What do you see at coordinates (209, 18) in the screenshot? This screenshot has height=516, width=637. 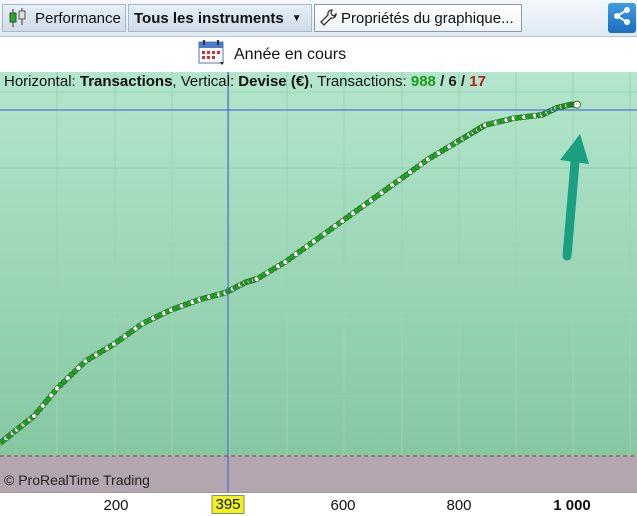 I see `instruments-label: Tous les instruments` at bounding box center [209, 18].